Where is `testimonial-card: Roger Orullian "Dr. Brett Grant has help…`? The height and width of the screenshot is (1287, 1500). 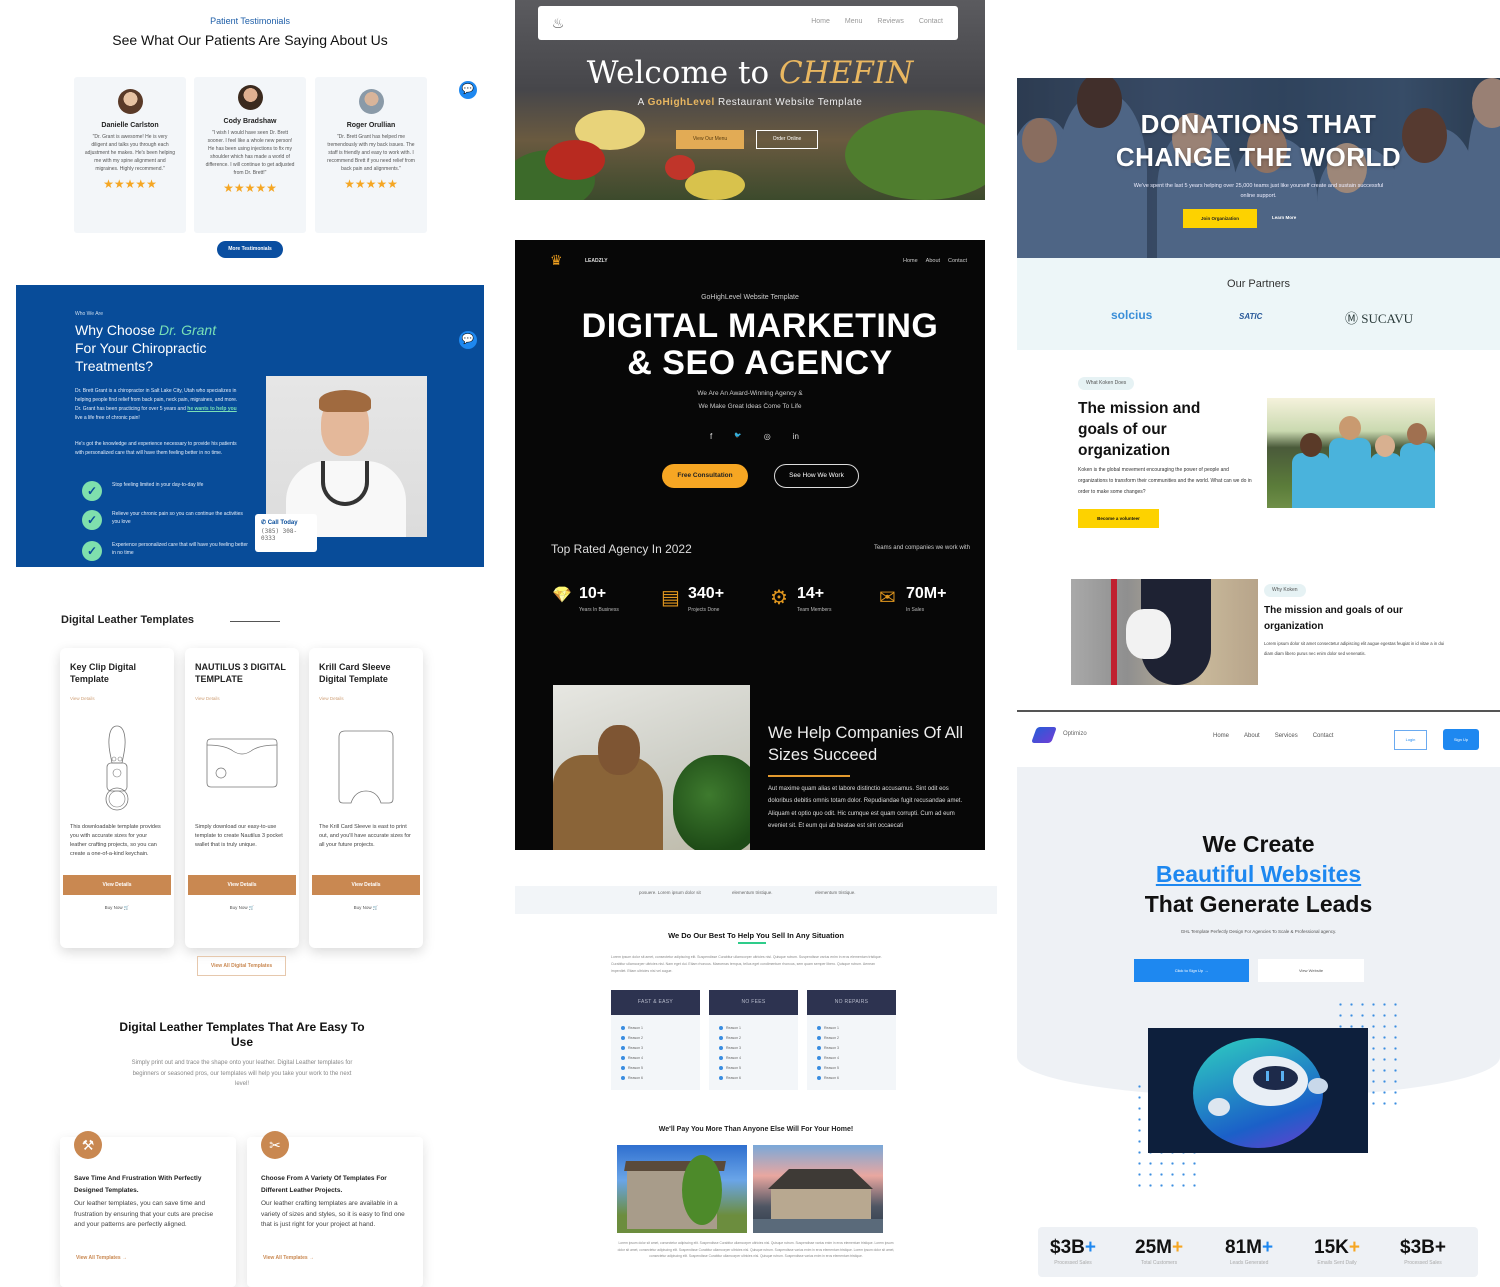
testimonial-card: Roger Orullian "Dr. Brett Grant has help… is located at coordinates (371, 155).